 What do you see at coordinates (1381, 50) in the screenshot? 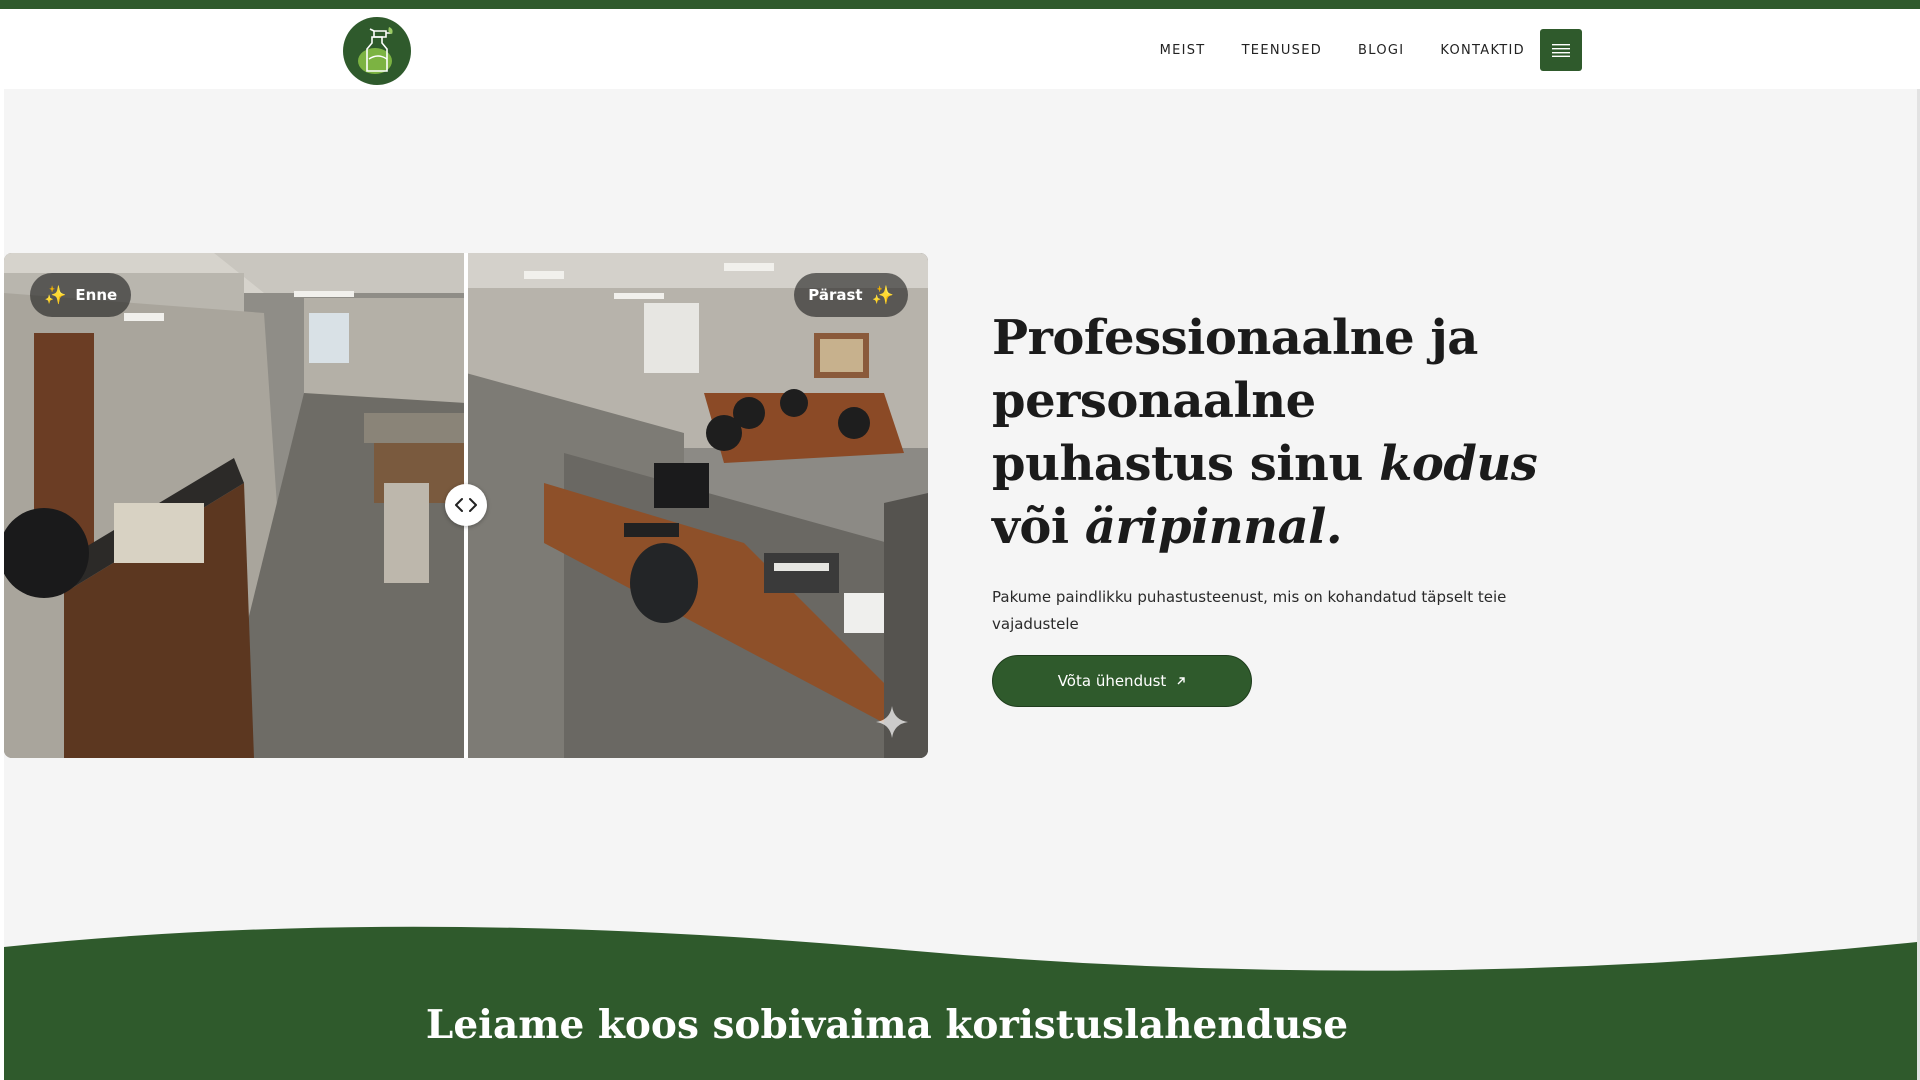
I see `nav-link-blogi: BLOGI` at bounding box center [1381, 50].